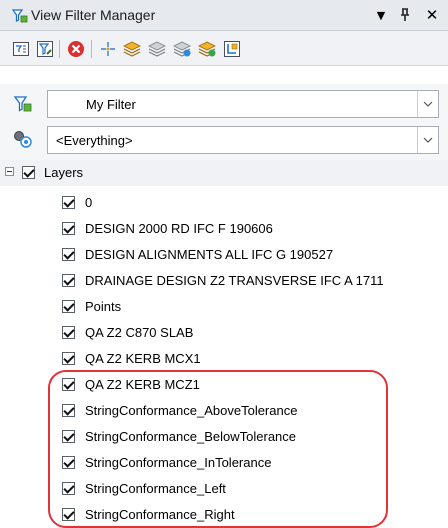 This screenshot has height=528, width=448. I want to click on layer-filter-icon, so click(232, 49).